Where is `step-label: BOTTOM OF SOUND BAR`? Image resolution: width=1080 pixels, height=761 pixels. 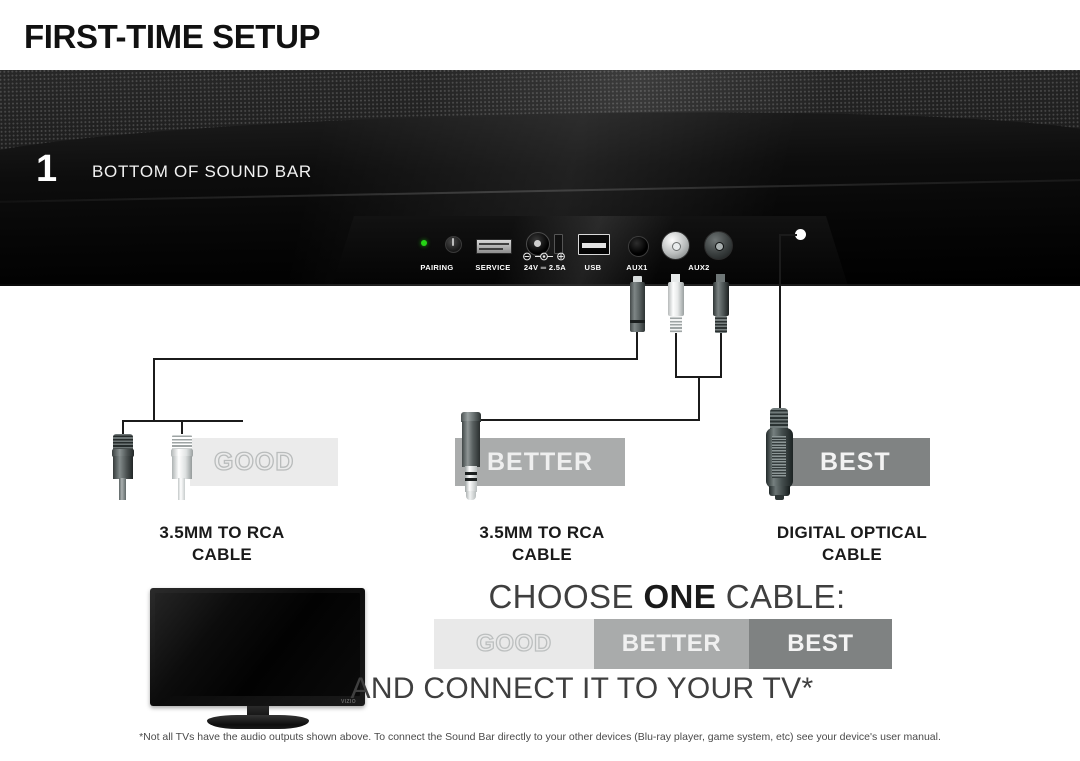 step-label: BOTTOM OF SOUND BAR is located at coordinates (202, 171).